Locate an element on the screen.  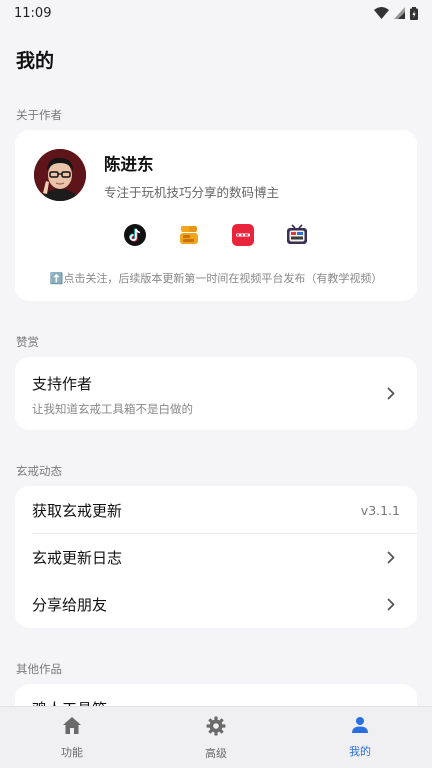
status-bar: 11:09 is located at coordinates (216, 13).